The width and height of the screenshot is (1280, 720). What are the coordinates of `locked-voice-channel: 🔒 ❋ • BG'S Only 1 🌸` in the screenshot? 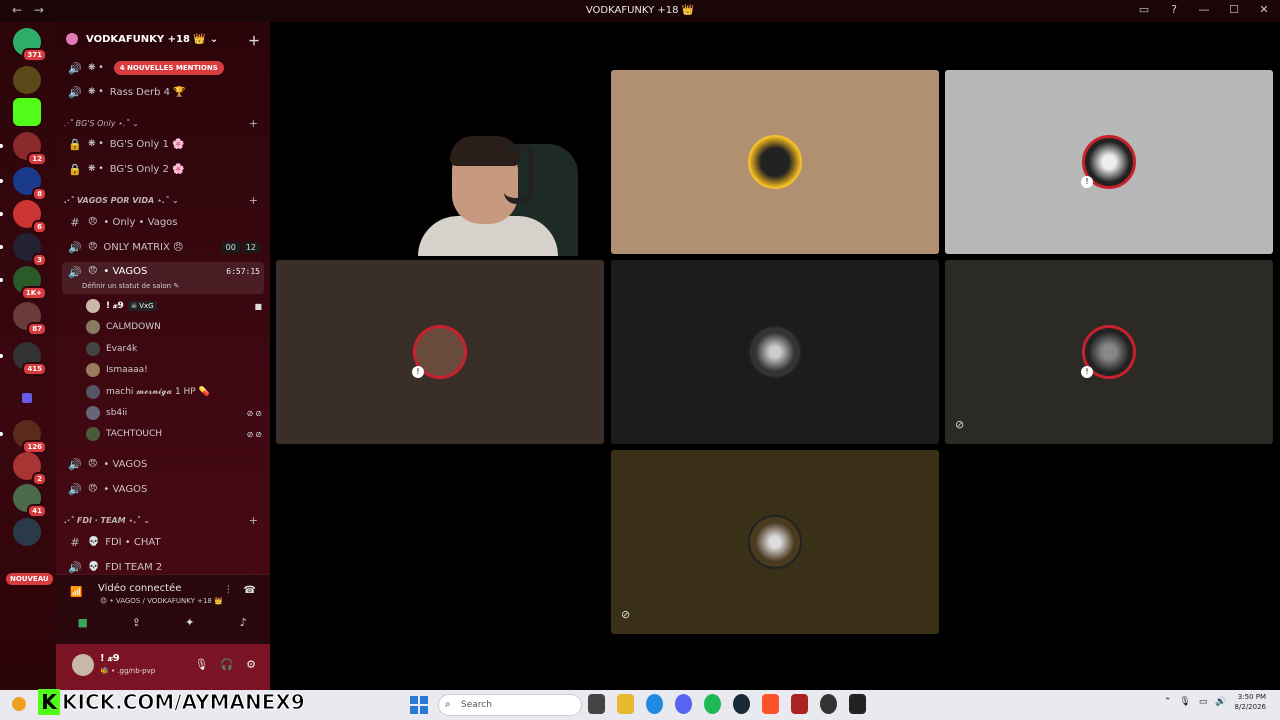 It's located at (163, 144).